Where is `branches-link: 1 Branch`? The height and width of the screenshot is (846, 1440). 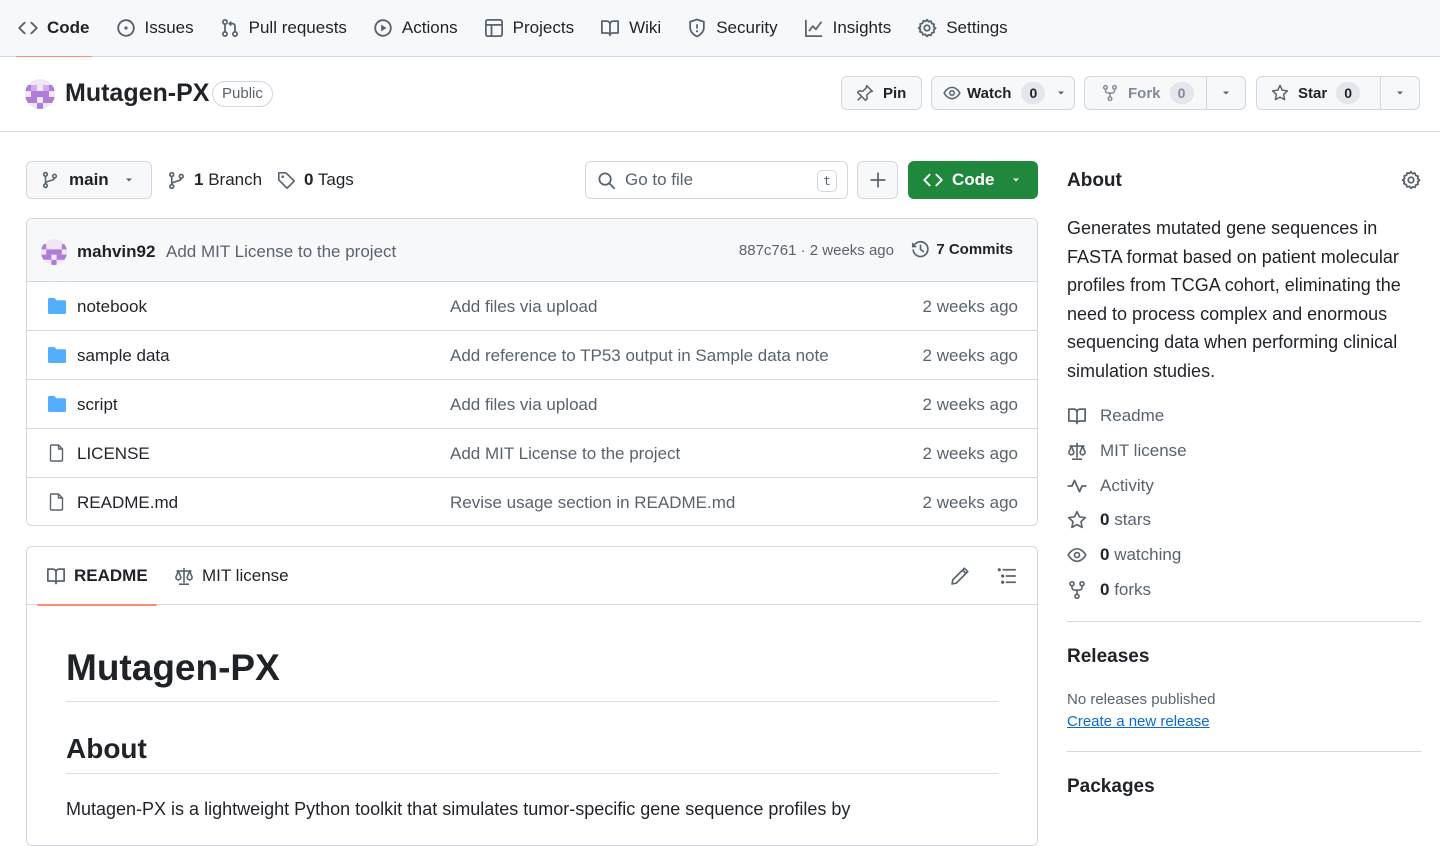 branches-link: 1 Branch is located at coordinates (214, 180).